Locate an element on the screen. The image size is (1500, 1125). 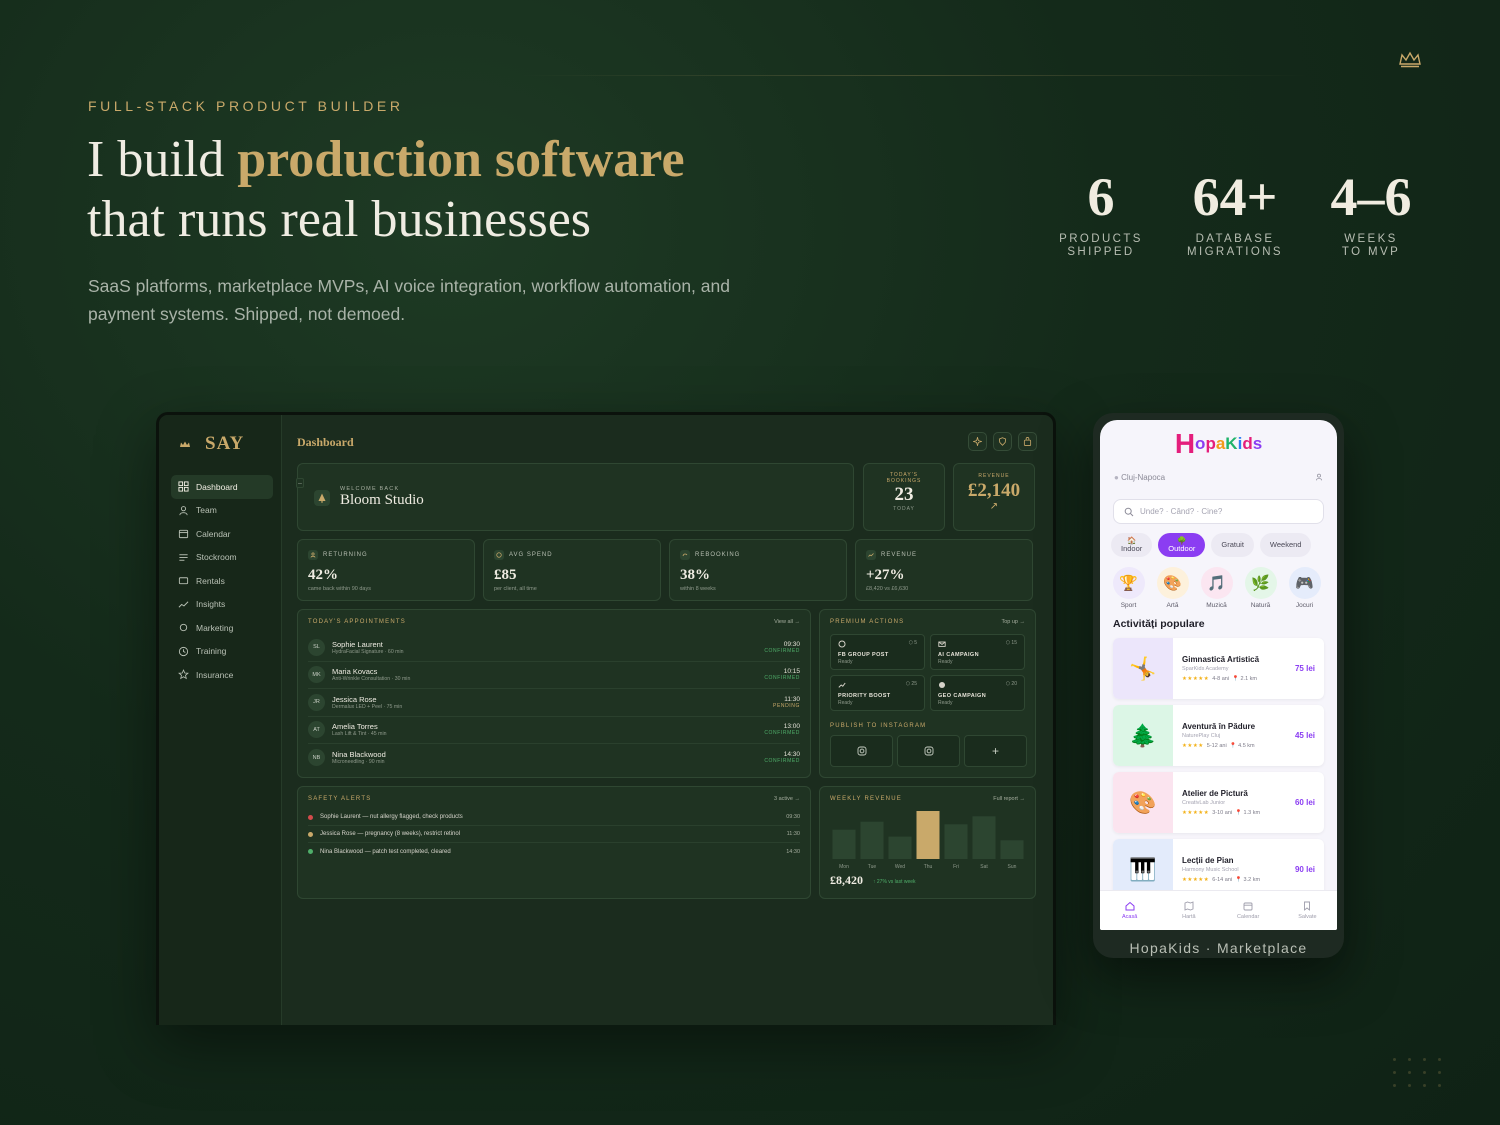
kpi-value: 38% is located at coordinates (695, 575).